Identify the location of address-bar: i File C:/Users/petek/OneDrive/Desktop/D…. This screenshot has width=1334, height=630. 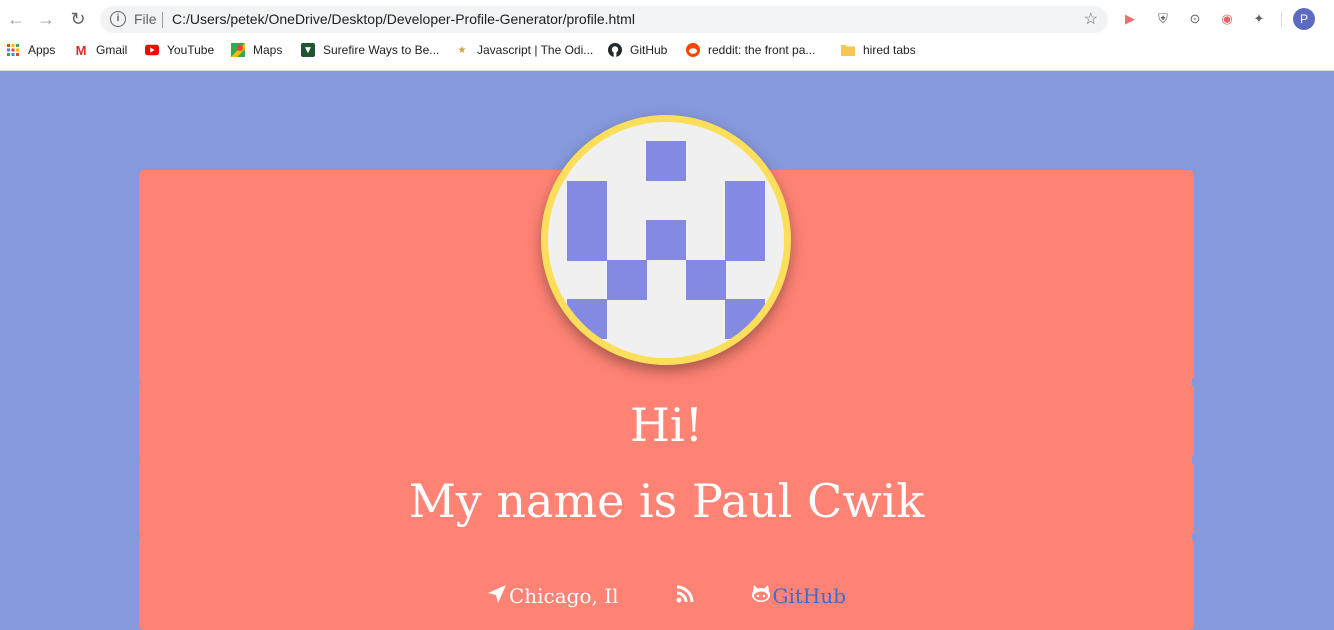
(604, 19).